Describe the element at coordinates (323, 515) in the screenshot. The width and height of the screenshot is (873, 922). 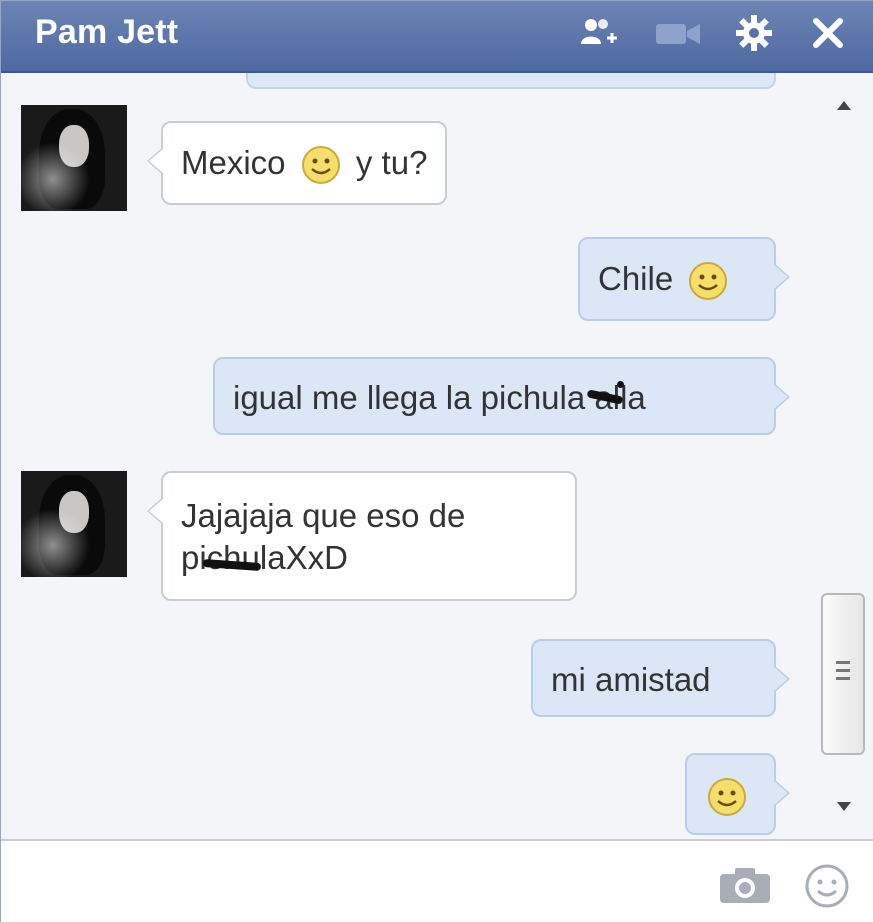
I see `message-text: Jajajaja que eso de` at that location.